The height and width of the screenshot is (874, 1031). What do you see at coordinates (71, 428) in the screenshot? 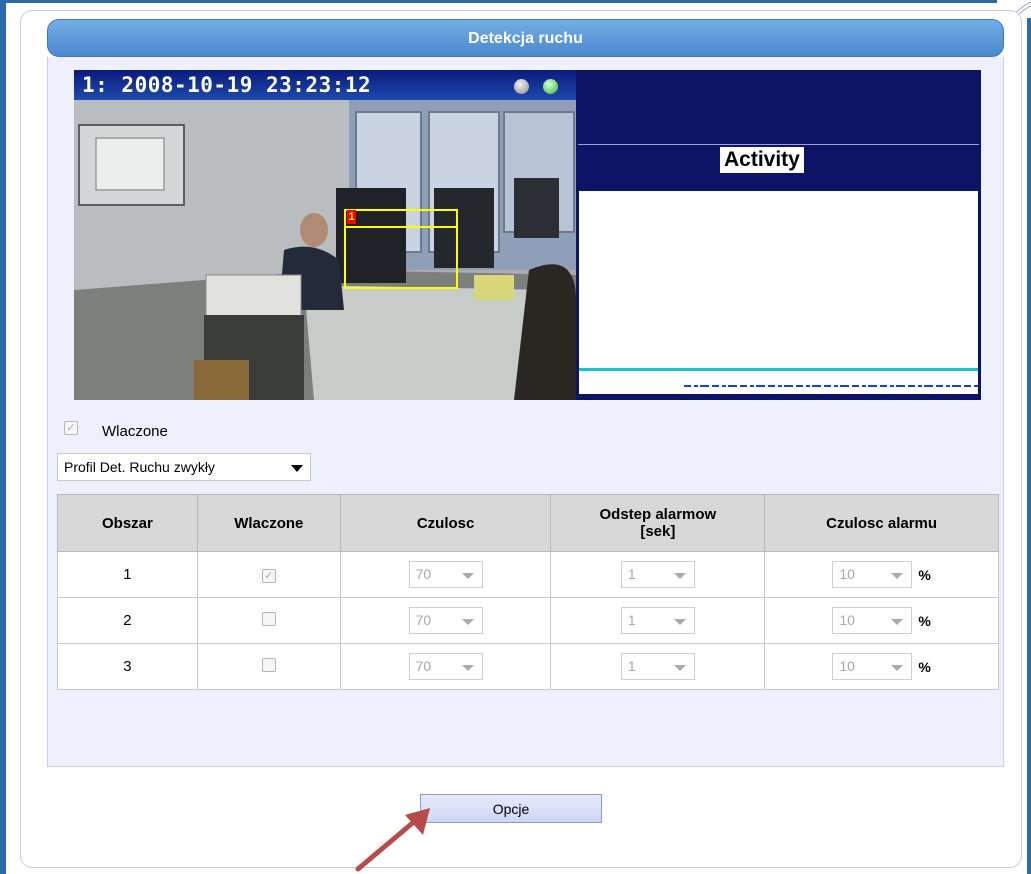
I see `motion-detection-enabled-checkbox: ✓` at bounding box center [71, 428].